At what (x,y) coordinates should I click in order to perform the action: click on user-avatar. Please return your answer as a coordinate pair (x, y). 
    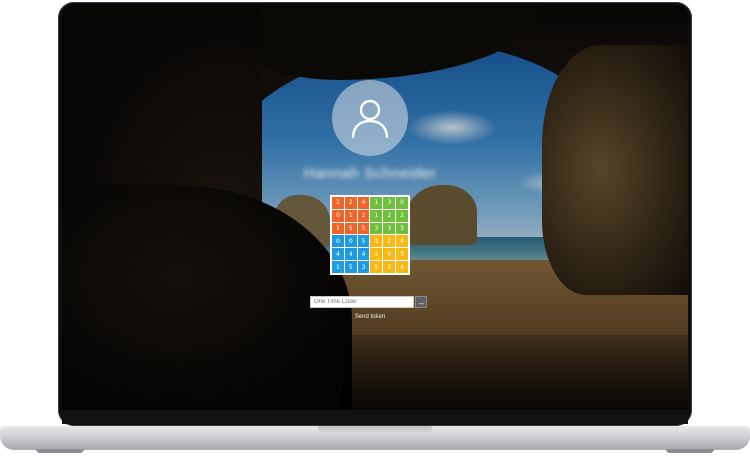
    Looking at the image, I should click on (370, 118).